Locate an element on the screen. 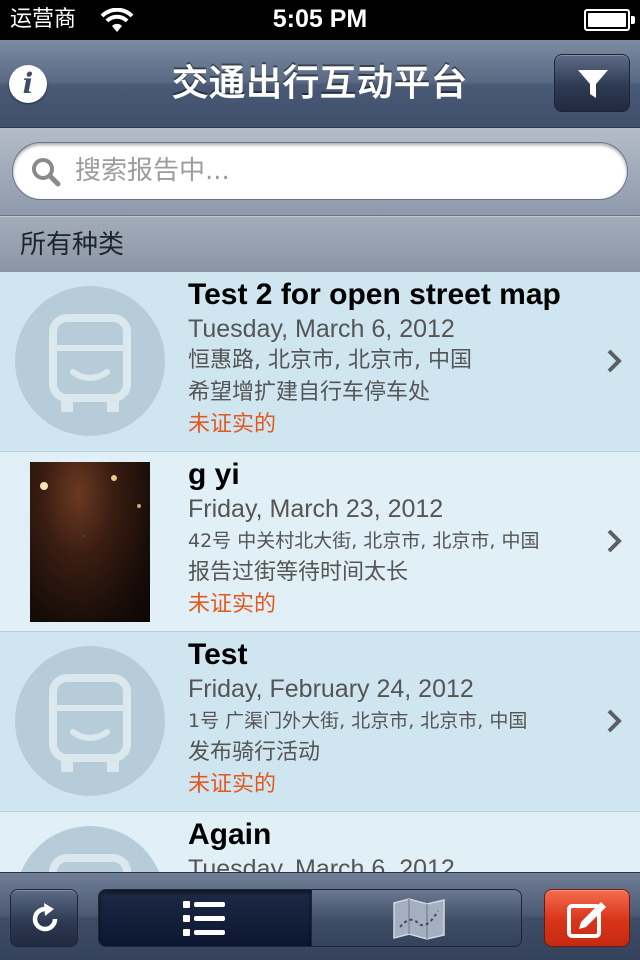 This screenshot has height=960, width=640. search-bar is located at coordinates (320, 172).